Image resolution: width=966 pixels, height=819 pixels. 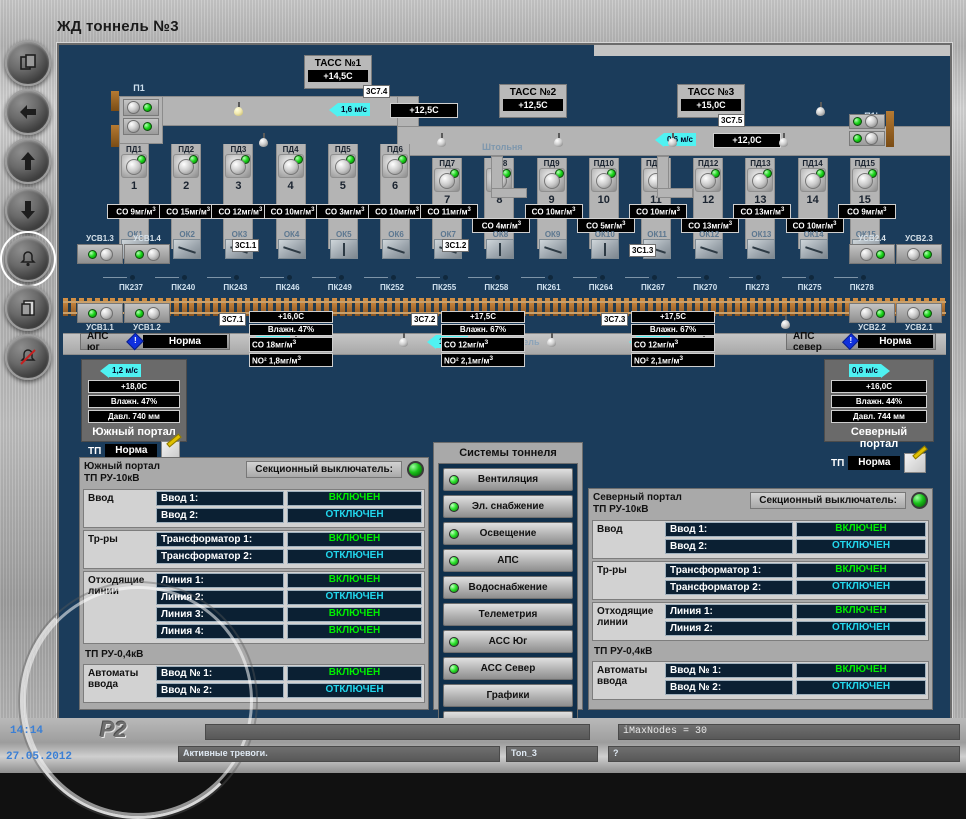 I want to click on pd-fan: ПД13 13, so click(x=760, y=182).